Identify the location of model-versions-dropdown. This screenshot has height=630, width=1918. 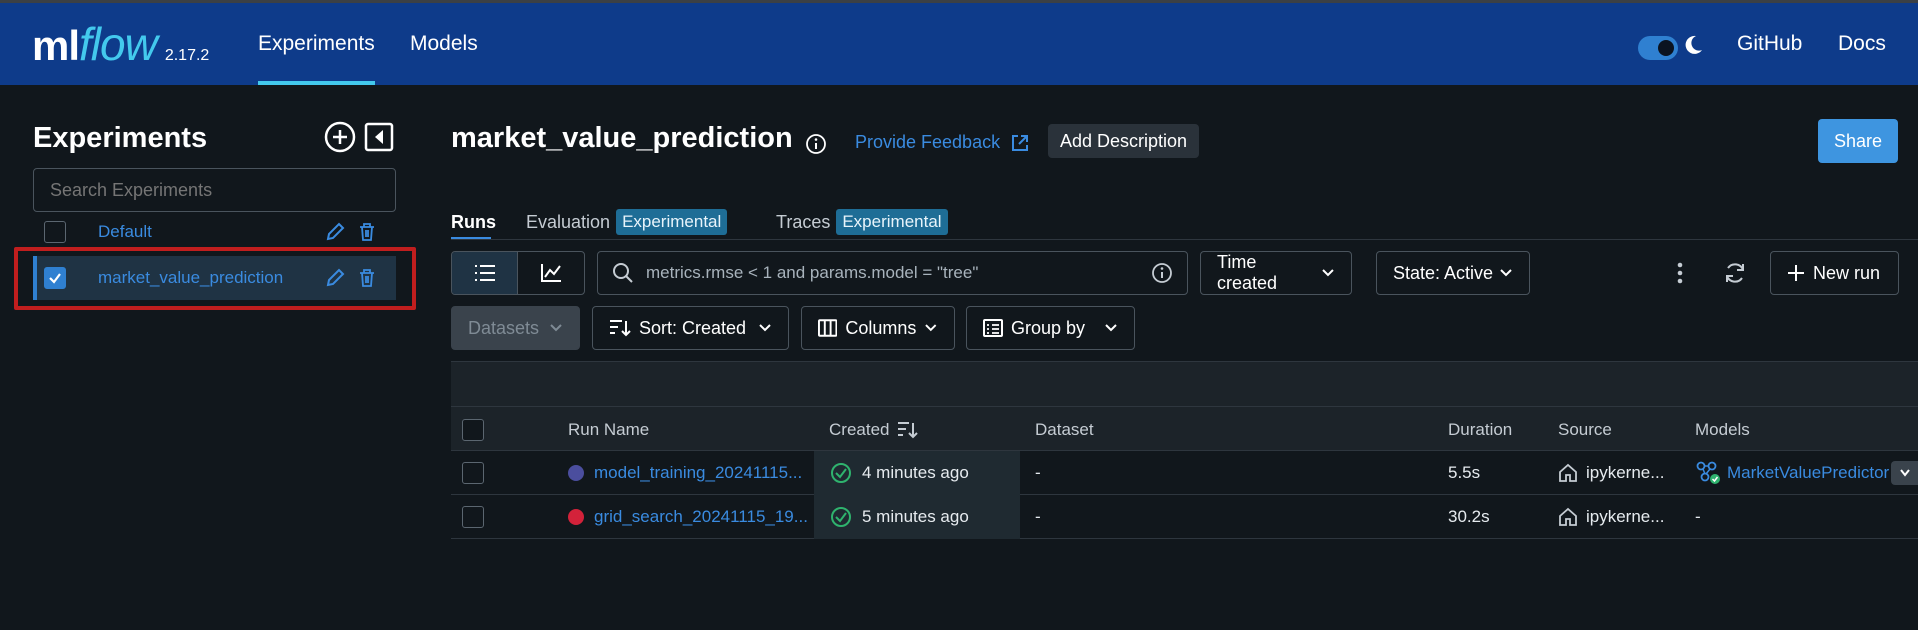
(1904, 473).